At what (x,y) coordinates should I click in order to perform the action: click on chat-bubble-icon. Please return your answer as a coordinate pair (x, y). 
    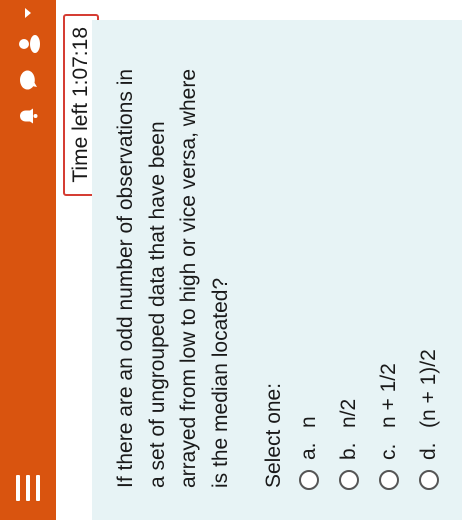
    Looking at the image, I should click on (28, 80).